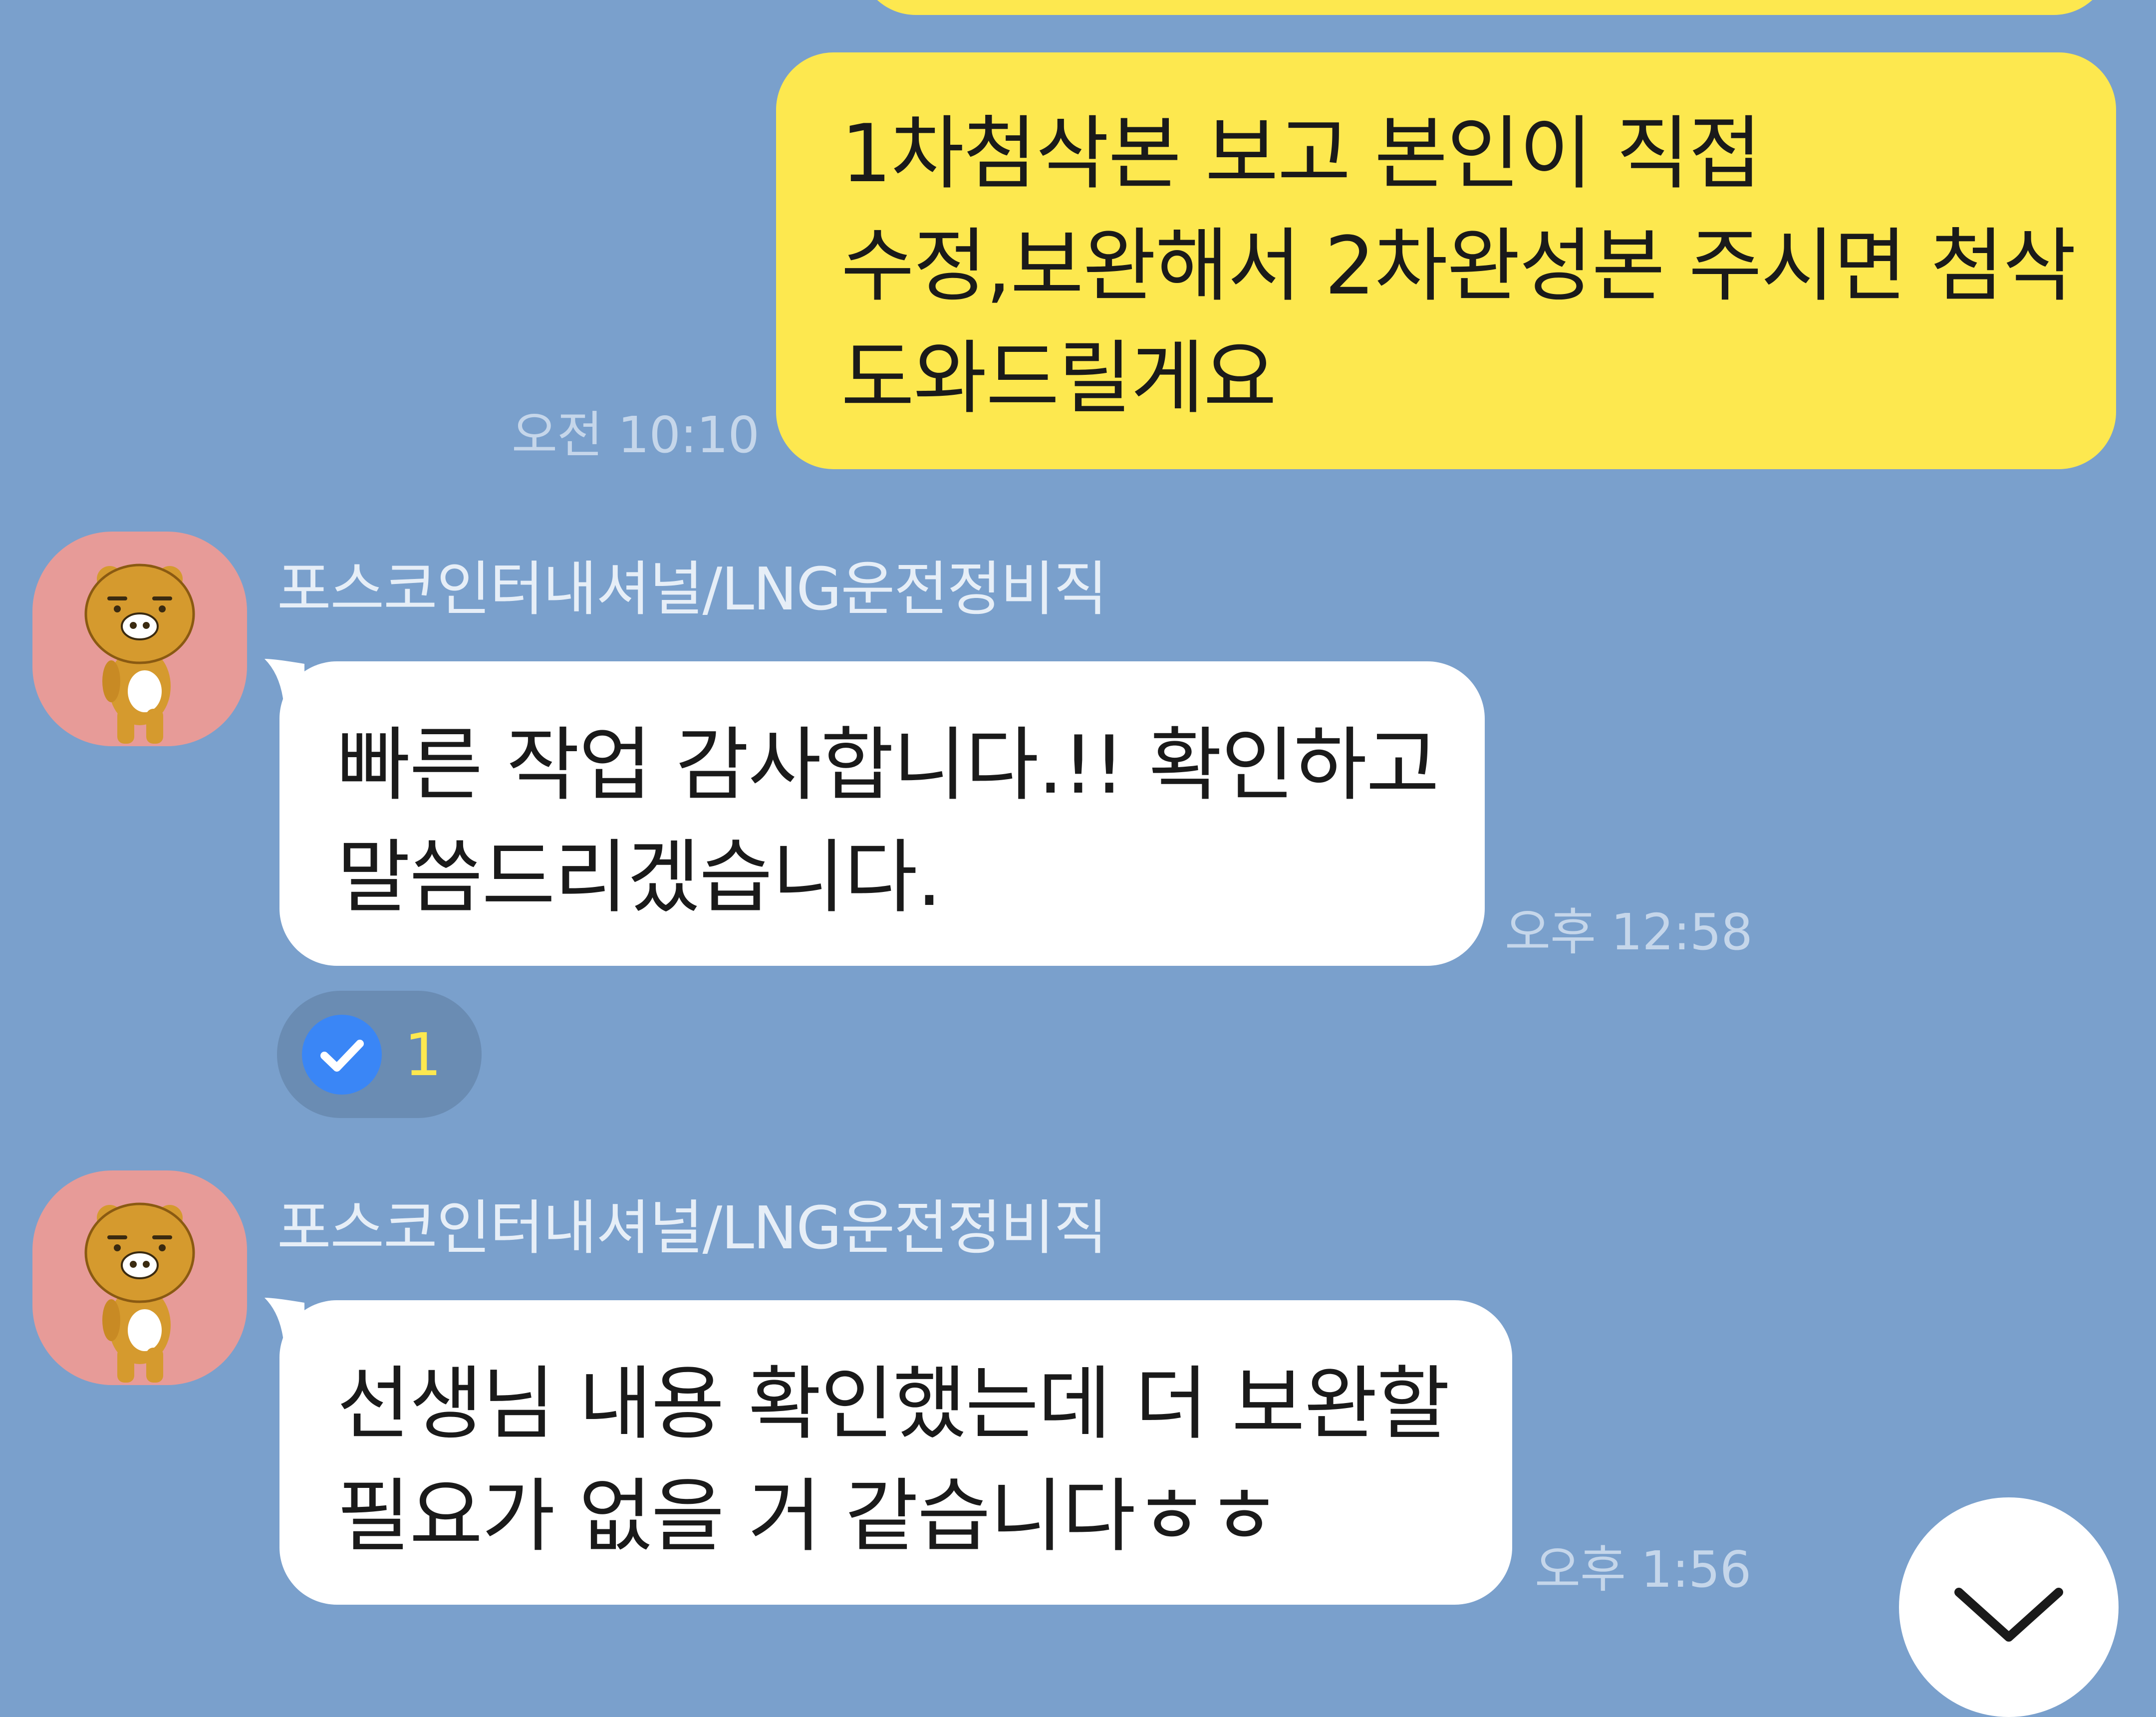 This screenshot has height=1717, width=2156. Describe the element at coordinates (1629, 932) in the screenshot. I see `message-time: 오후 12:58` at that location.